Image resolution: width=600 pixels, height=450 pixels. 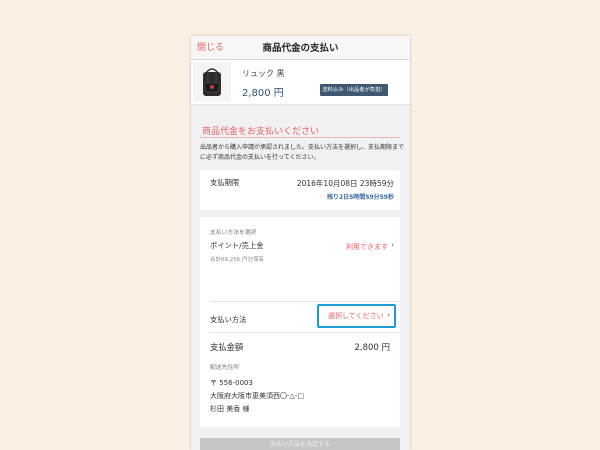 I want to click on total-amount: 2,800 円, so click(x=372, y=348).